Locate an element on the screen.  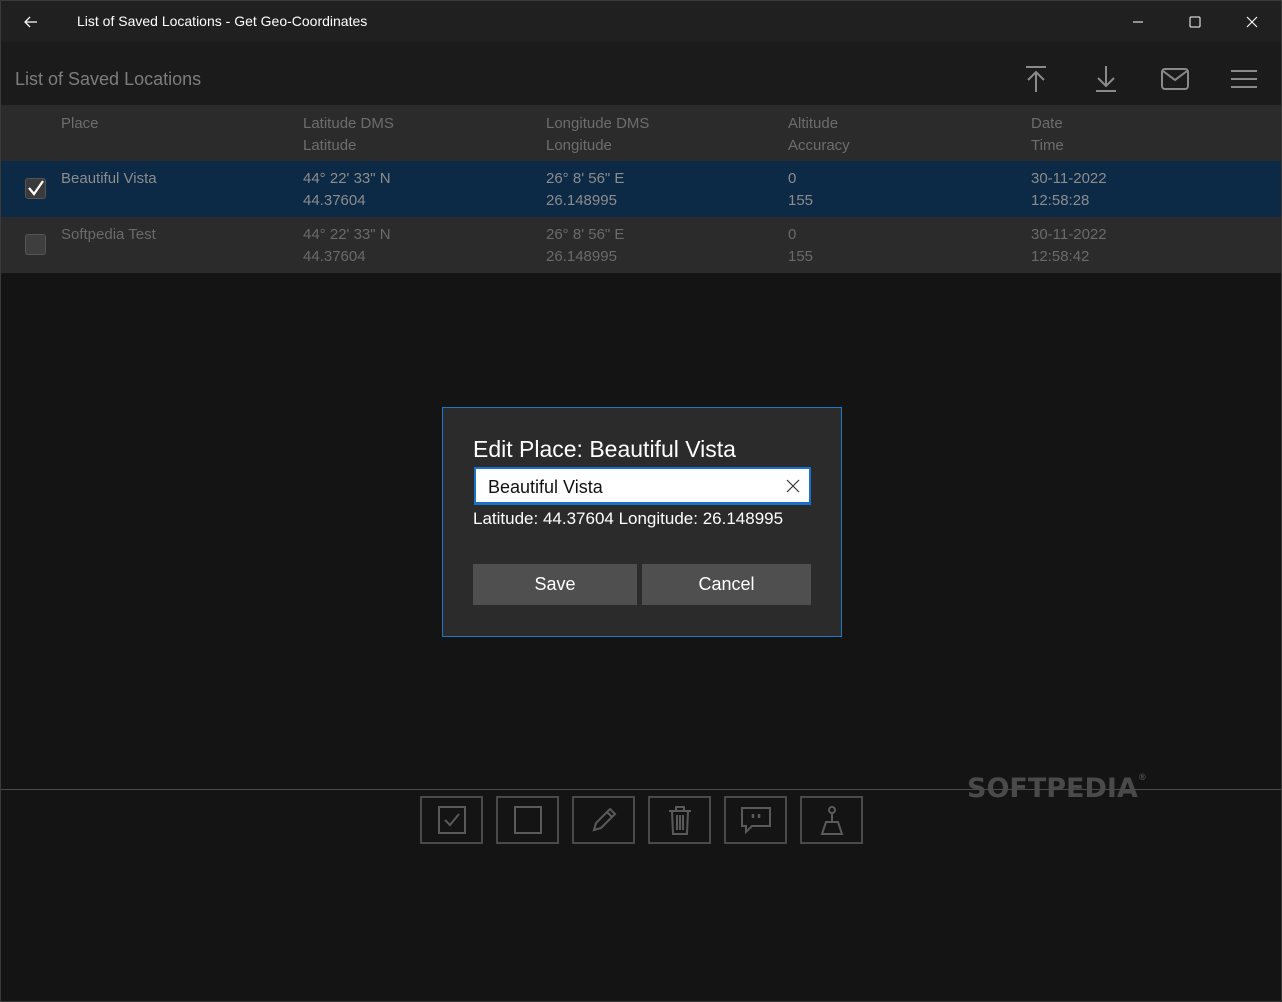
upload-icon is located at coordinates (1036, 79).